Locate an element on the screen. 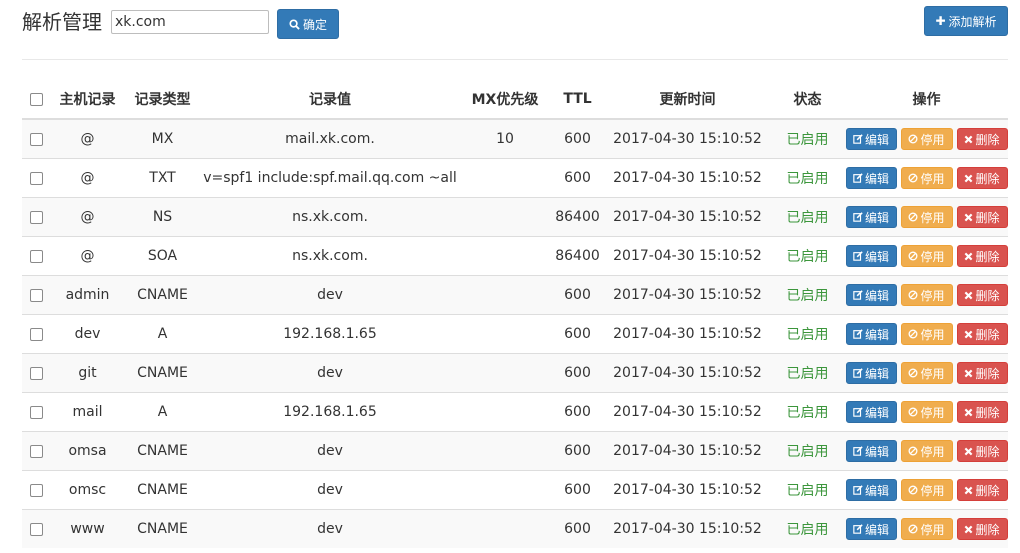  search-input is located at coordinates (190, 22).